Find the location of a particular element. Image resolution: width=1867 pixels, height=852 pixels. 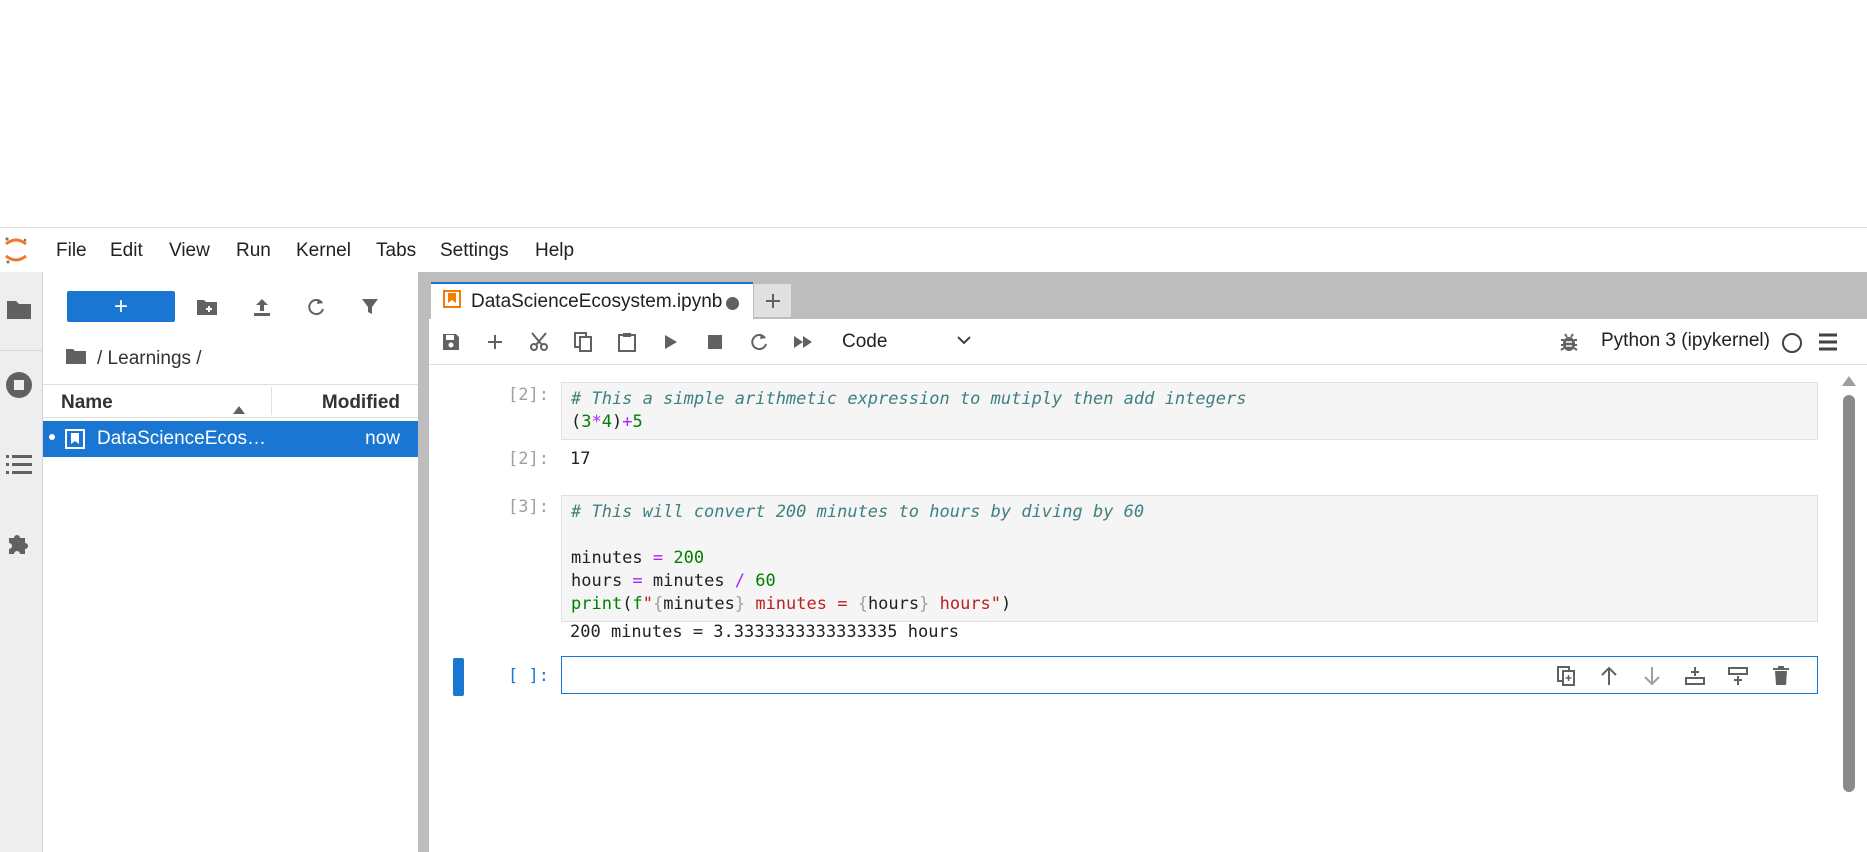

cell-output: 17 is located at coordinates (580, 459).